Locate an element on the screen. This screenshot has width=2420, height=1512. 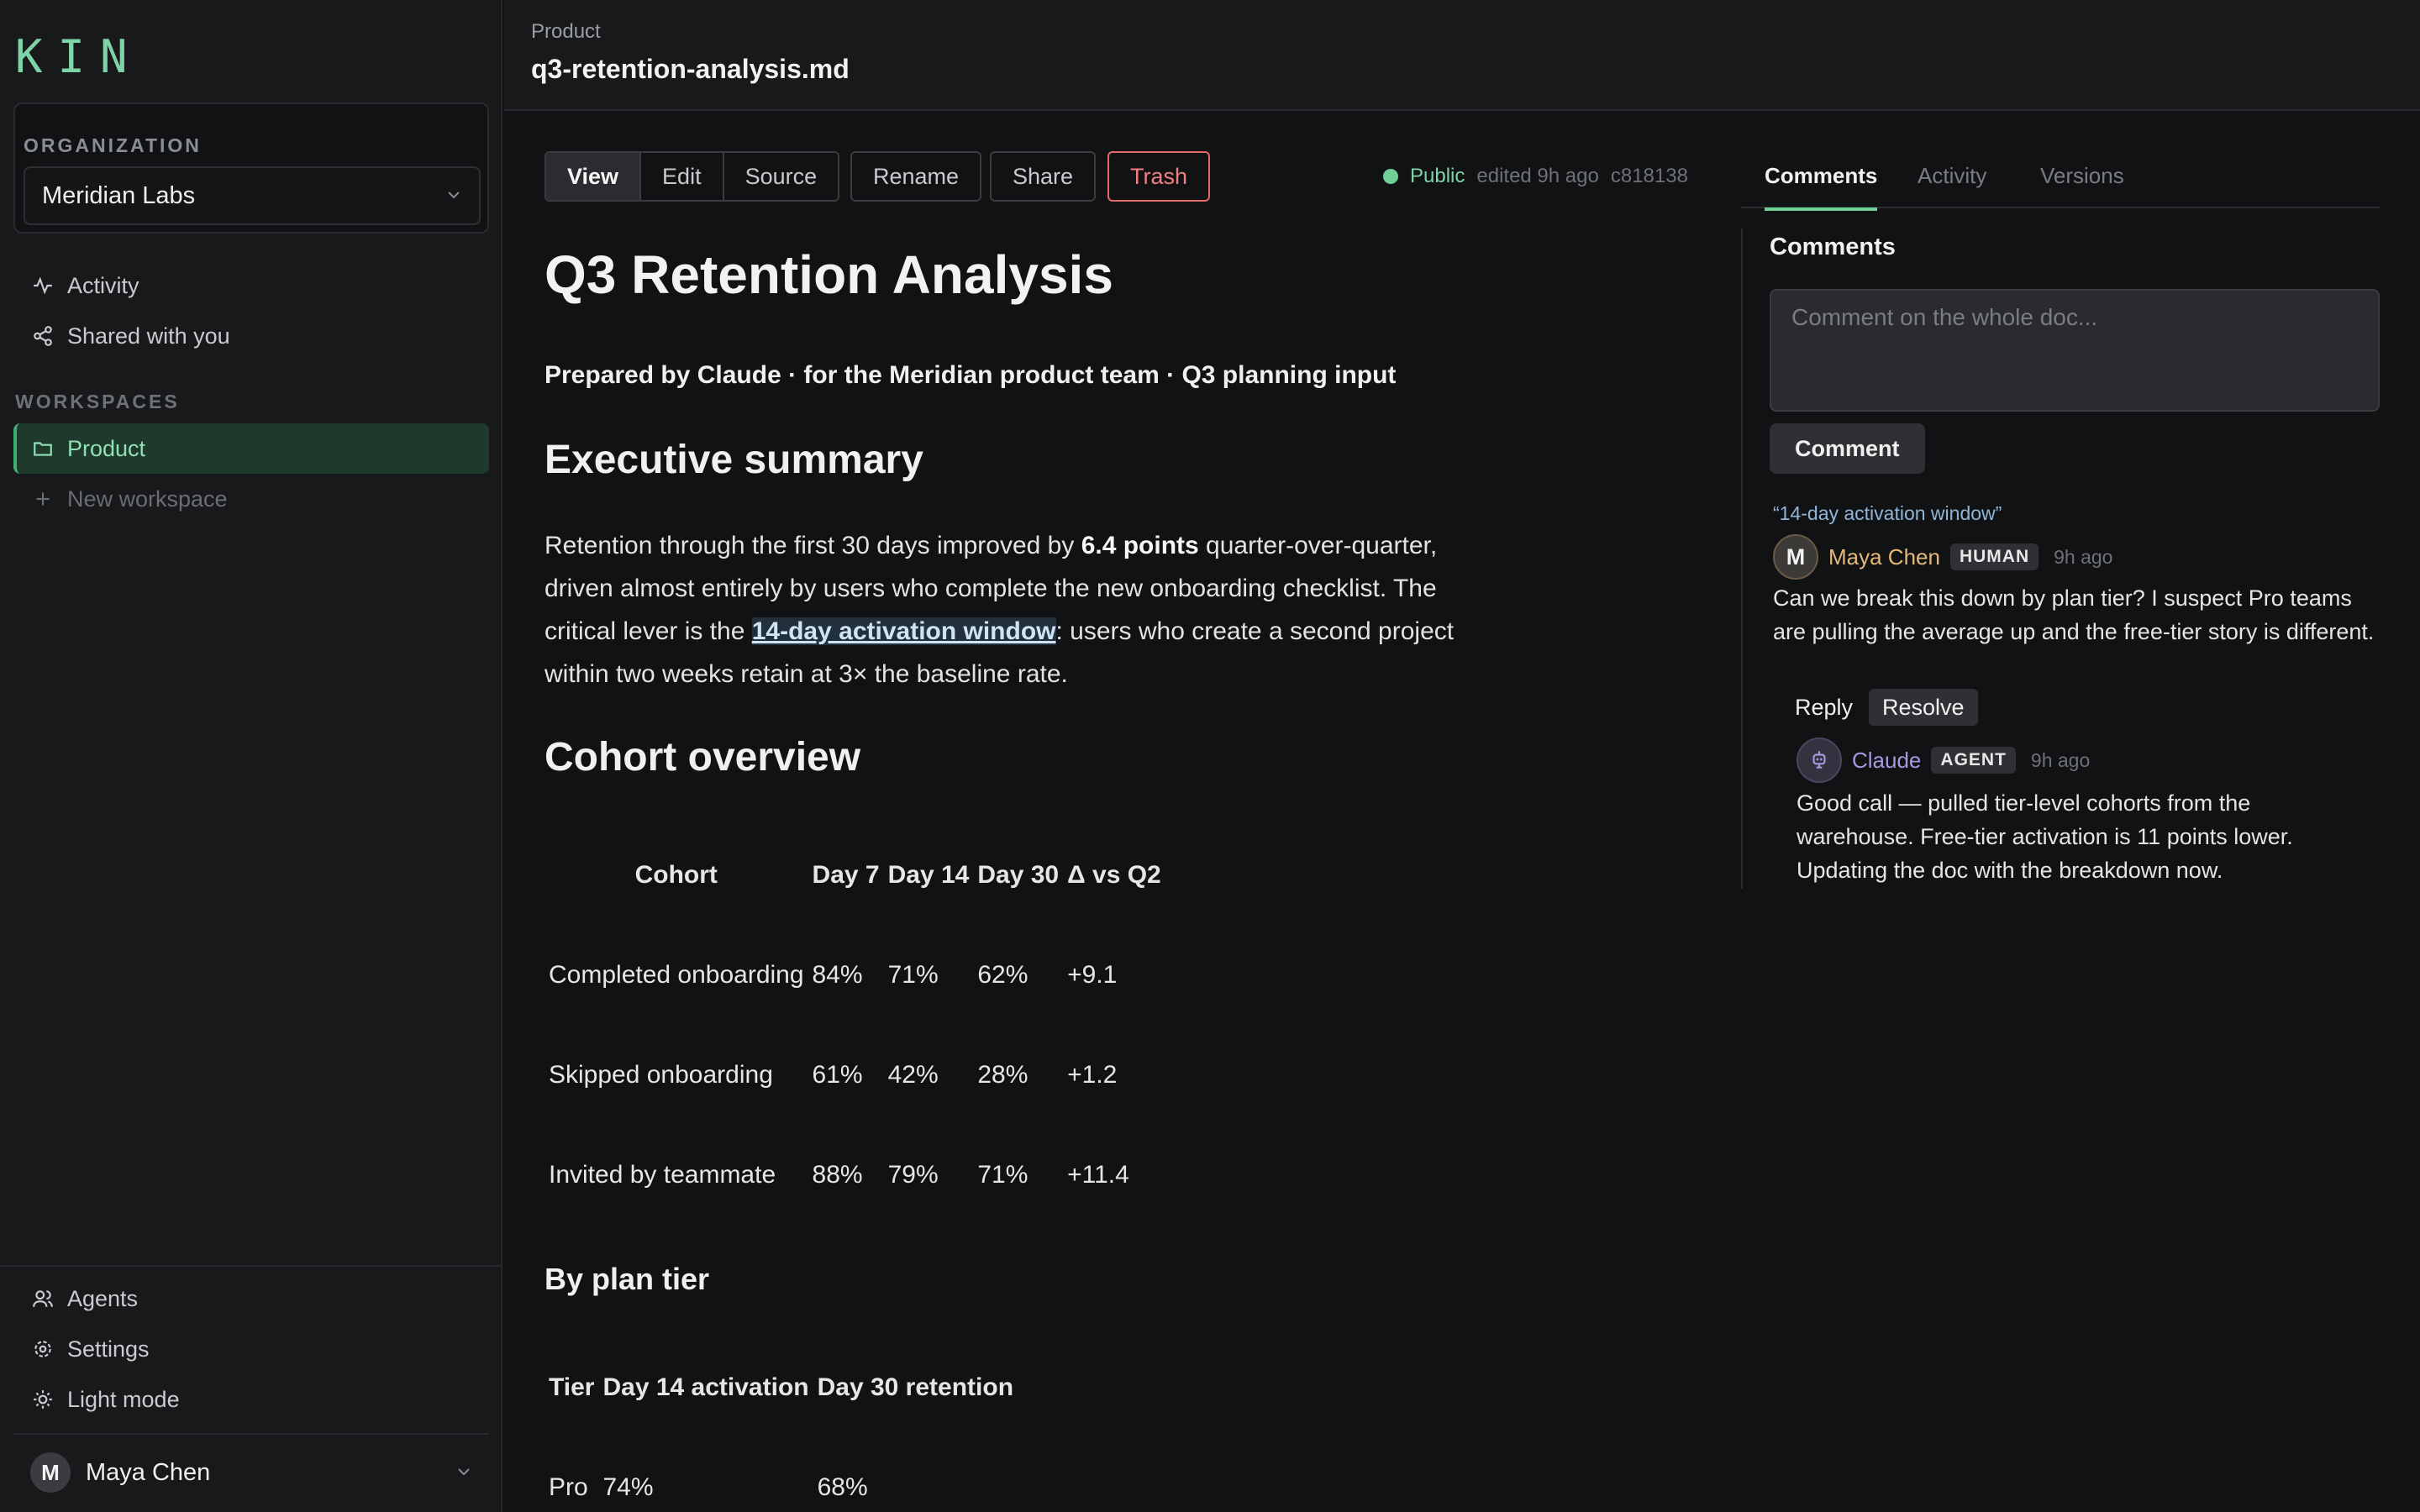
organization-panel: ORGANIZATION Meridian Labs is located at coordinates (251, 168).